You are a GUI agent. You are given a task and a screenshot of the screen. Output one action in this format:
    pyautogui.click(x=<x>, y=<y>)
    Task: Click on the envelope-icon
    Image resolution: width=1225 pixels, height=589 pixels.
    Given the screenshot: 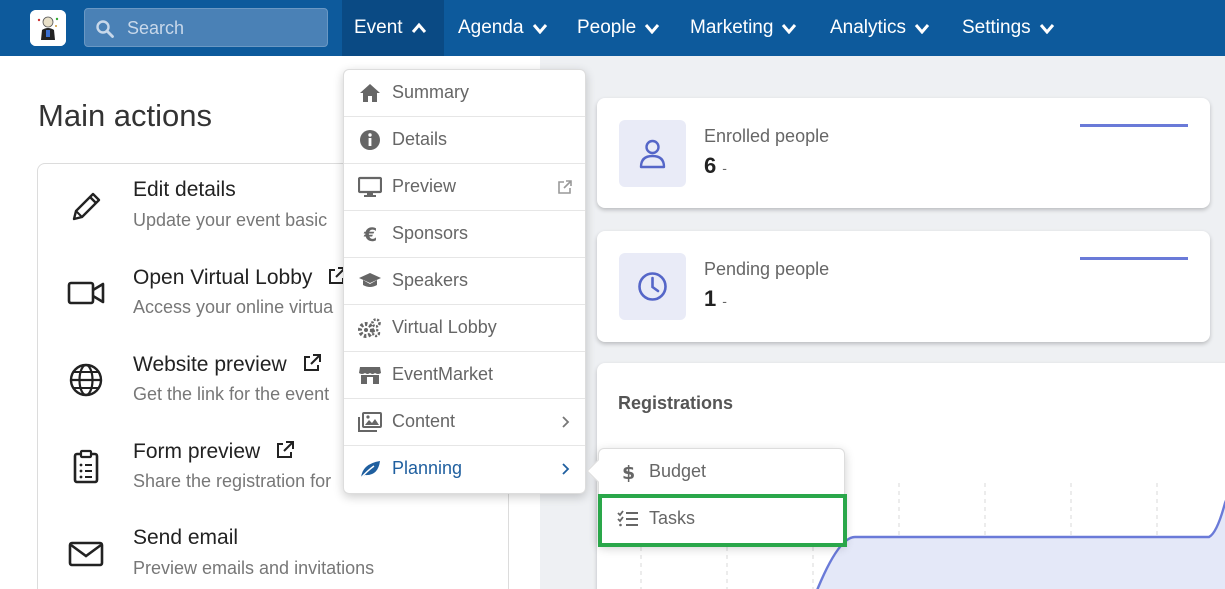 What is the action you would take?
    pyautogui.click(x=86, y=554)
    